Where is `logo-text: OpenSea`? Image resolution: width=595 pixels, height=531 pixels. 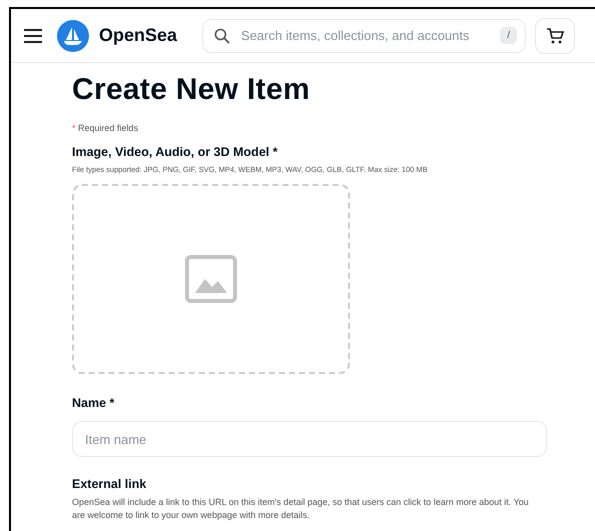
logo-text: OpenSea is located at coordinates (138, 35).